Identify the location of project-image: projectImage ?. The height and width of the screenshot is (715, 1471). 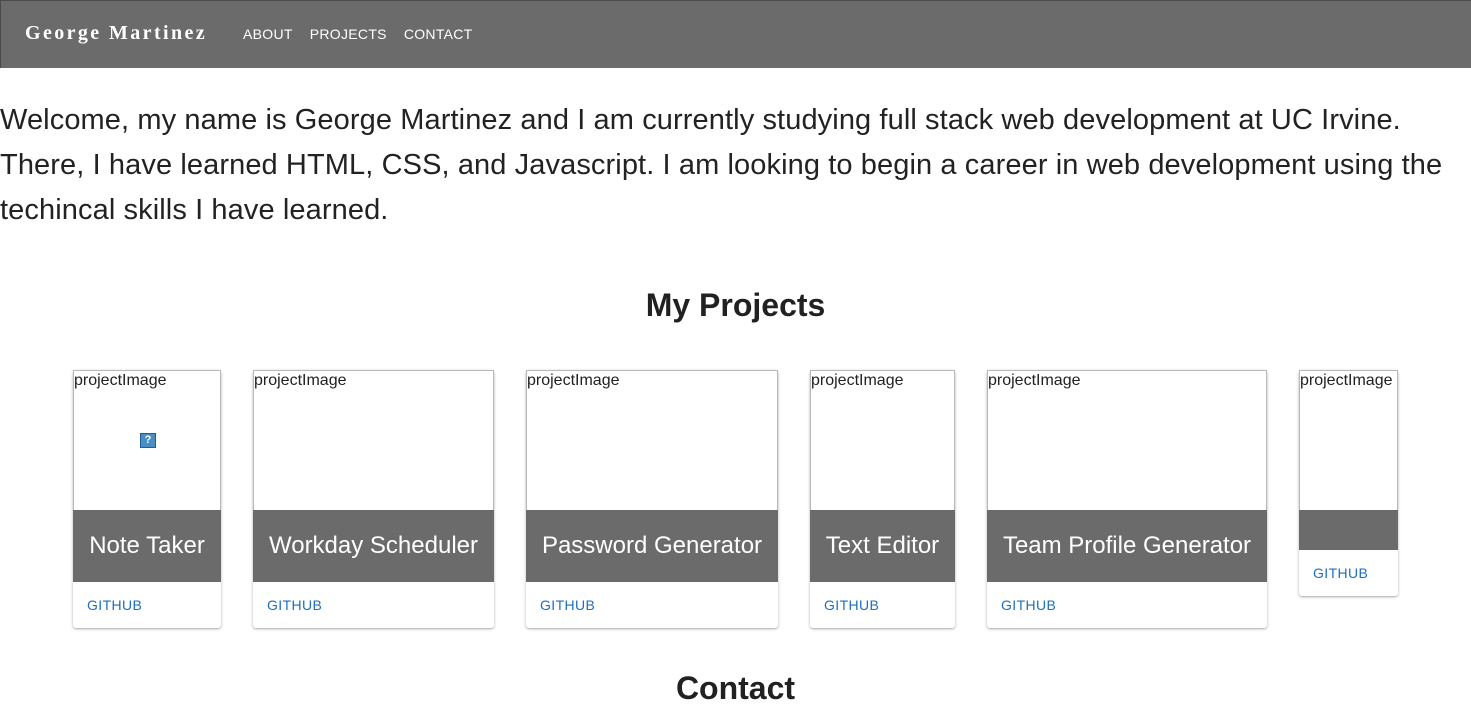
(147, 440).